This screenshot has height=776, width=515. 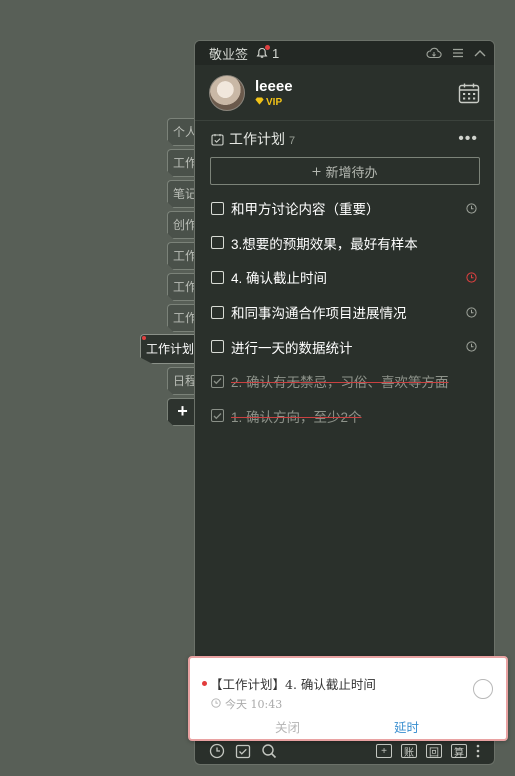 I want to click on new-note-button: +, so click(x=384, y=751).